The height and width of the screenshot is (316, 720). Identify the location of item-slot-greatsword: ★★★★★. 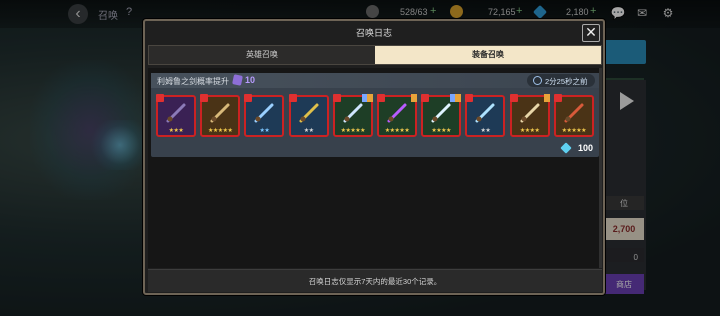
(352, 115).